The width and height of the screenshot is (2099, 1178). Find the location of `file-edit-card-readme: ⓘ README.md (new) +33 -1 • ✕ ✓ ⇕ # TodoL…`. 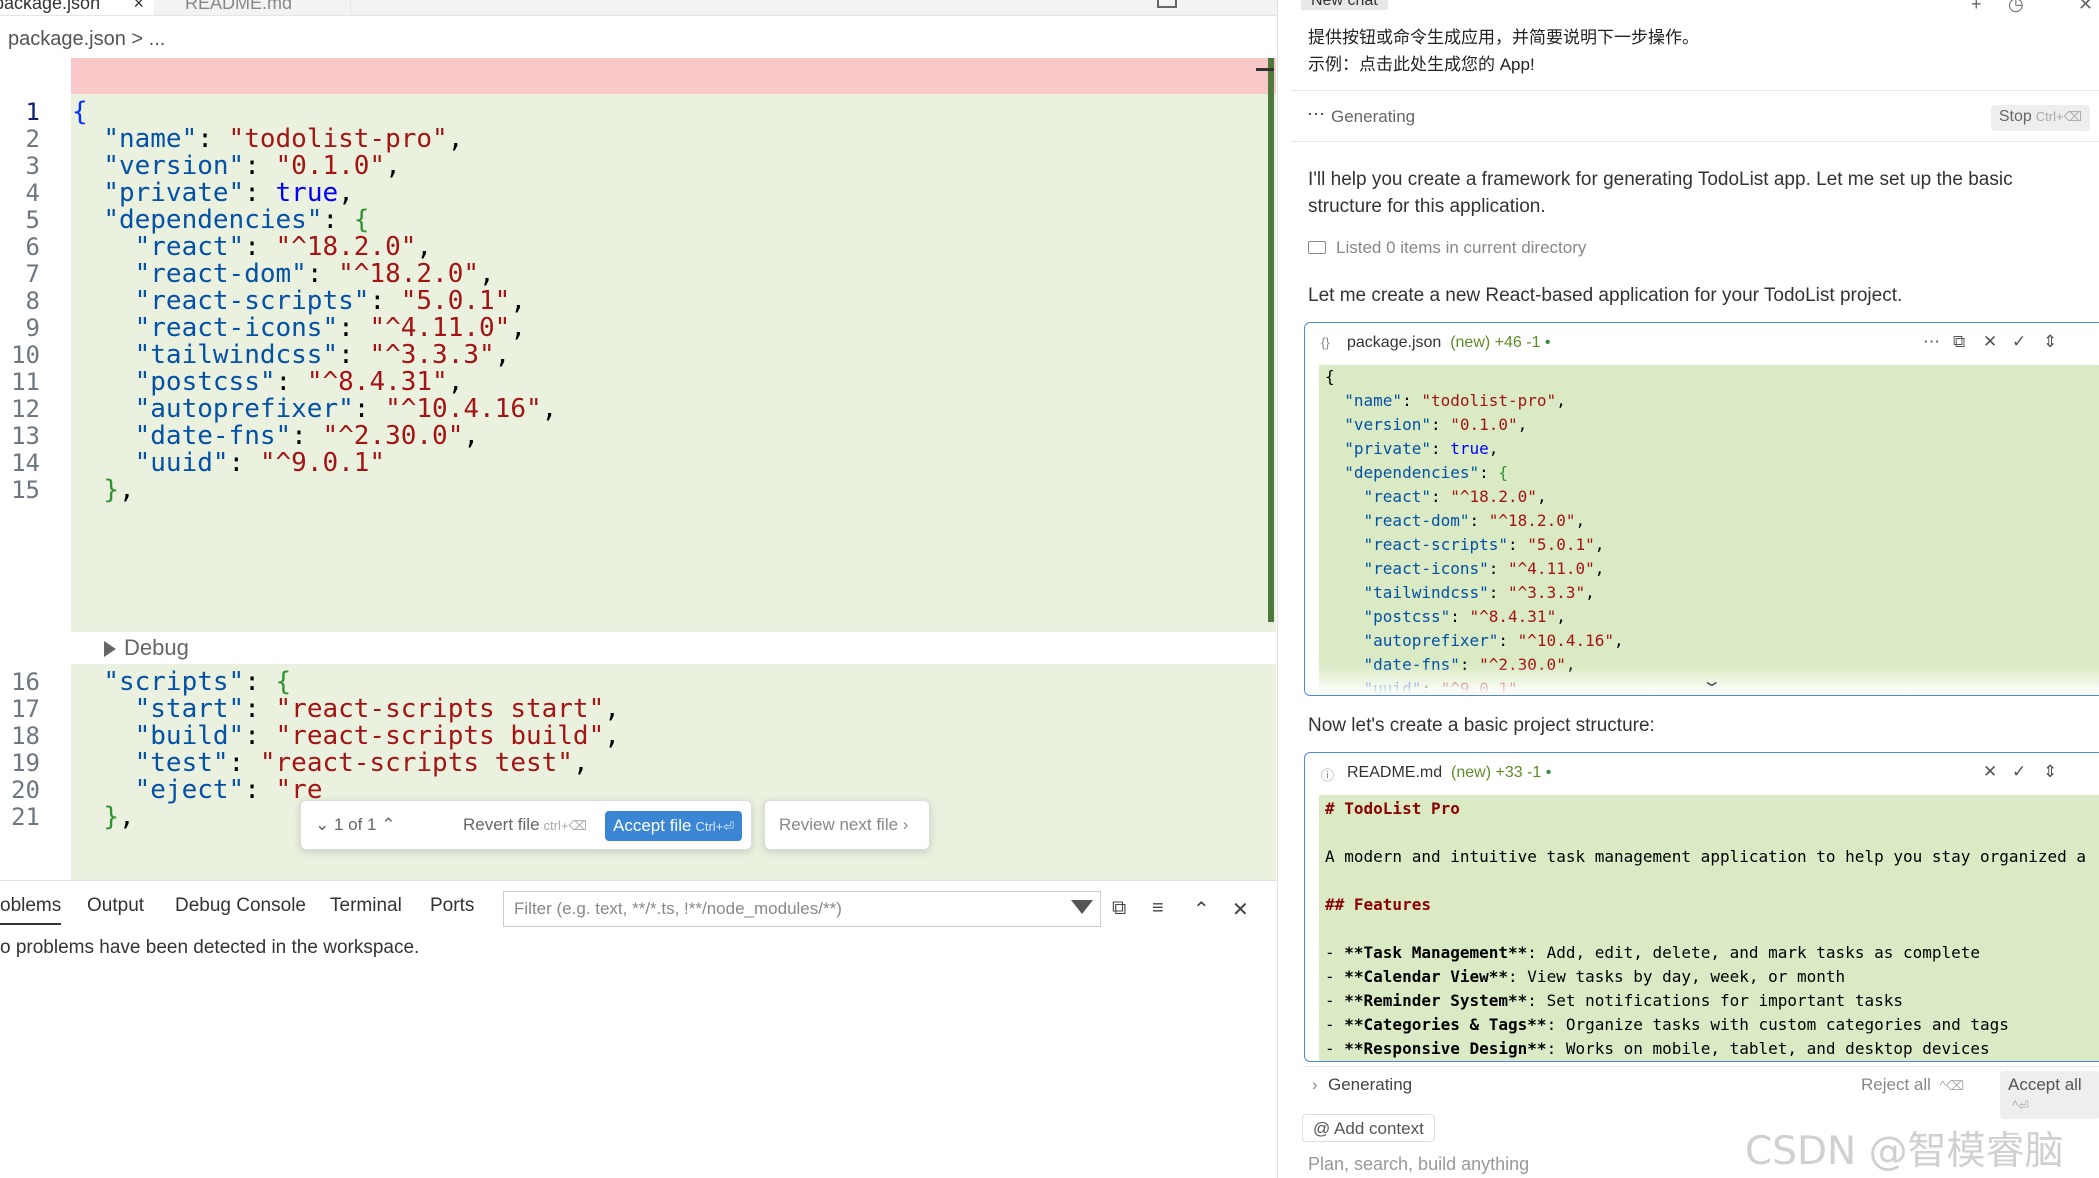

file-edit-card-readme: ⓘ README.md (new) +33 -1 • ✕ ✓ ⇕ # TodoL… is located at coordinates (1701, 907).